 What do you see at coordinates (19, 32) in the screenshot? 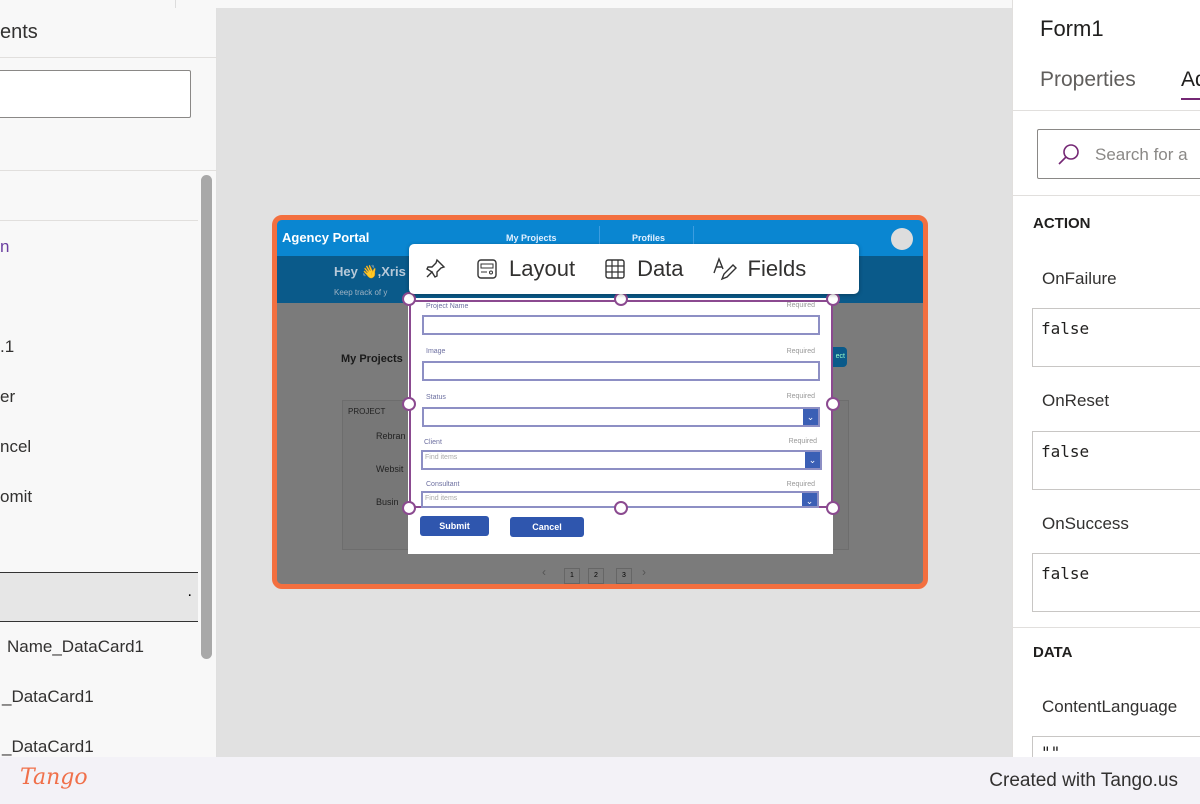
I see `panel-title: ents` at bounding box center [19, 32].